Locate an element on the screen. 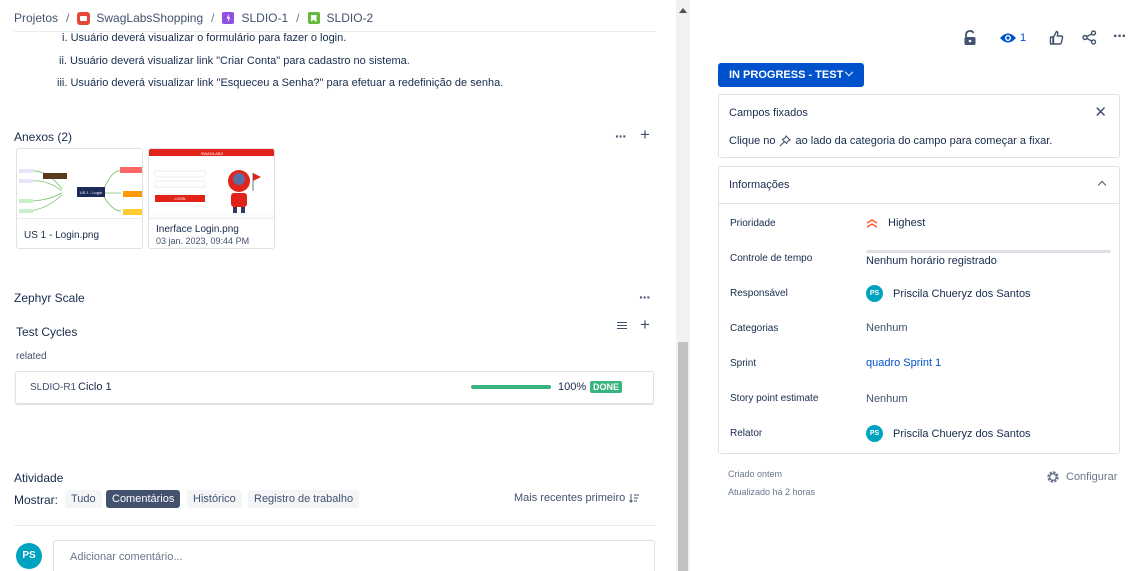 The height and width of the screenshot is (571, 1134). add-test-cycle-icon: + is located at coordinates (645, 324).